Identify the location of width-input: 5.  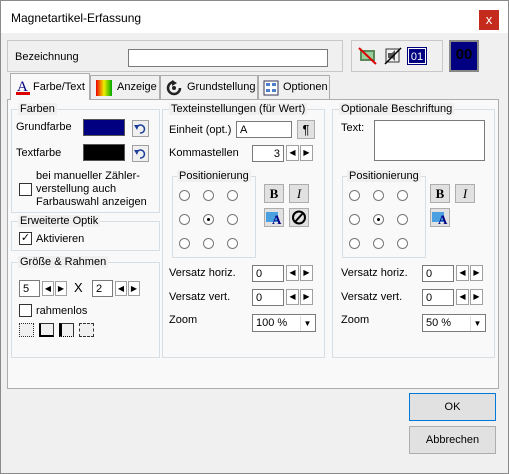
(29, 288).